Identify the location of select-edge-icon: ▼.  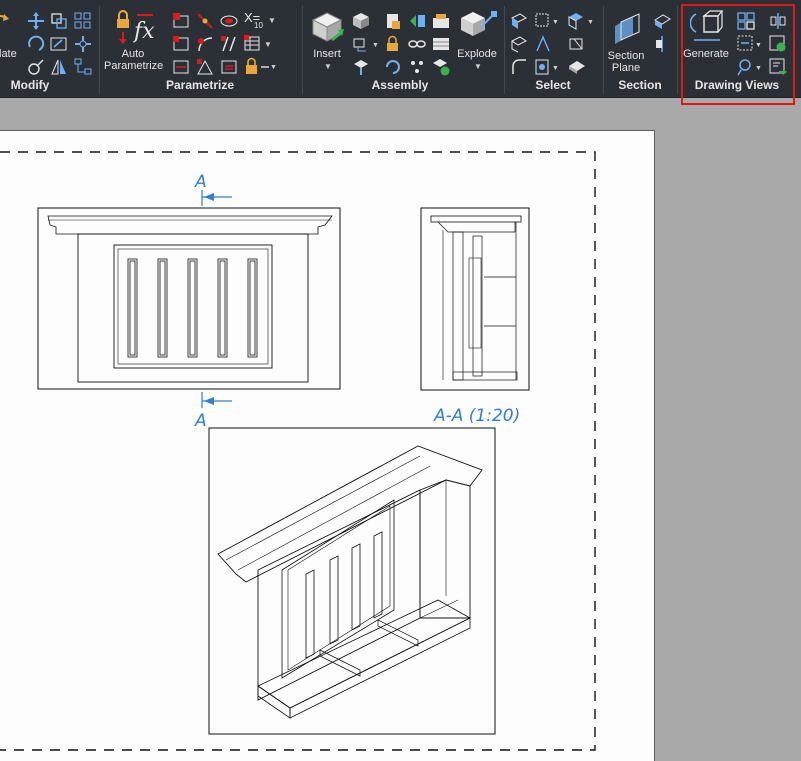
(548, 23).